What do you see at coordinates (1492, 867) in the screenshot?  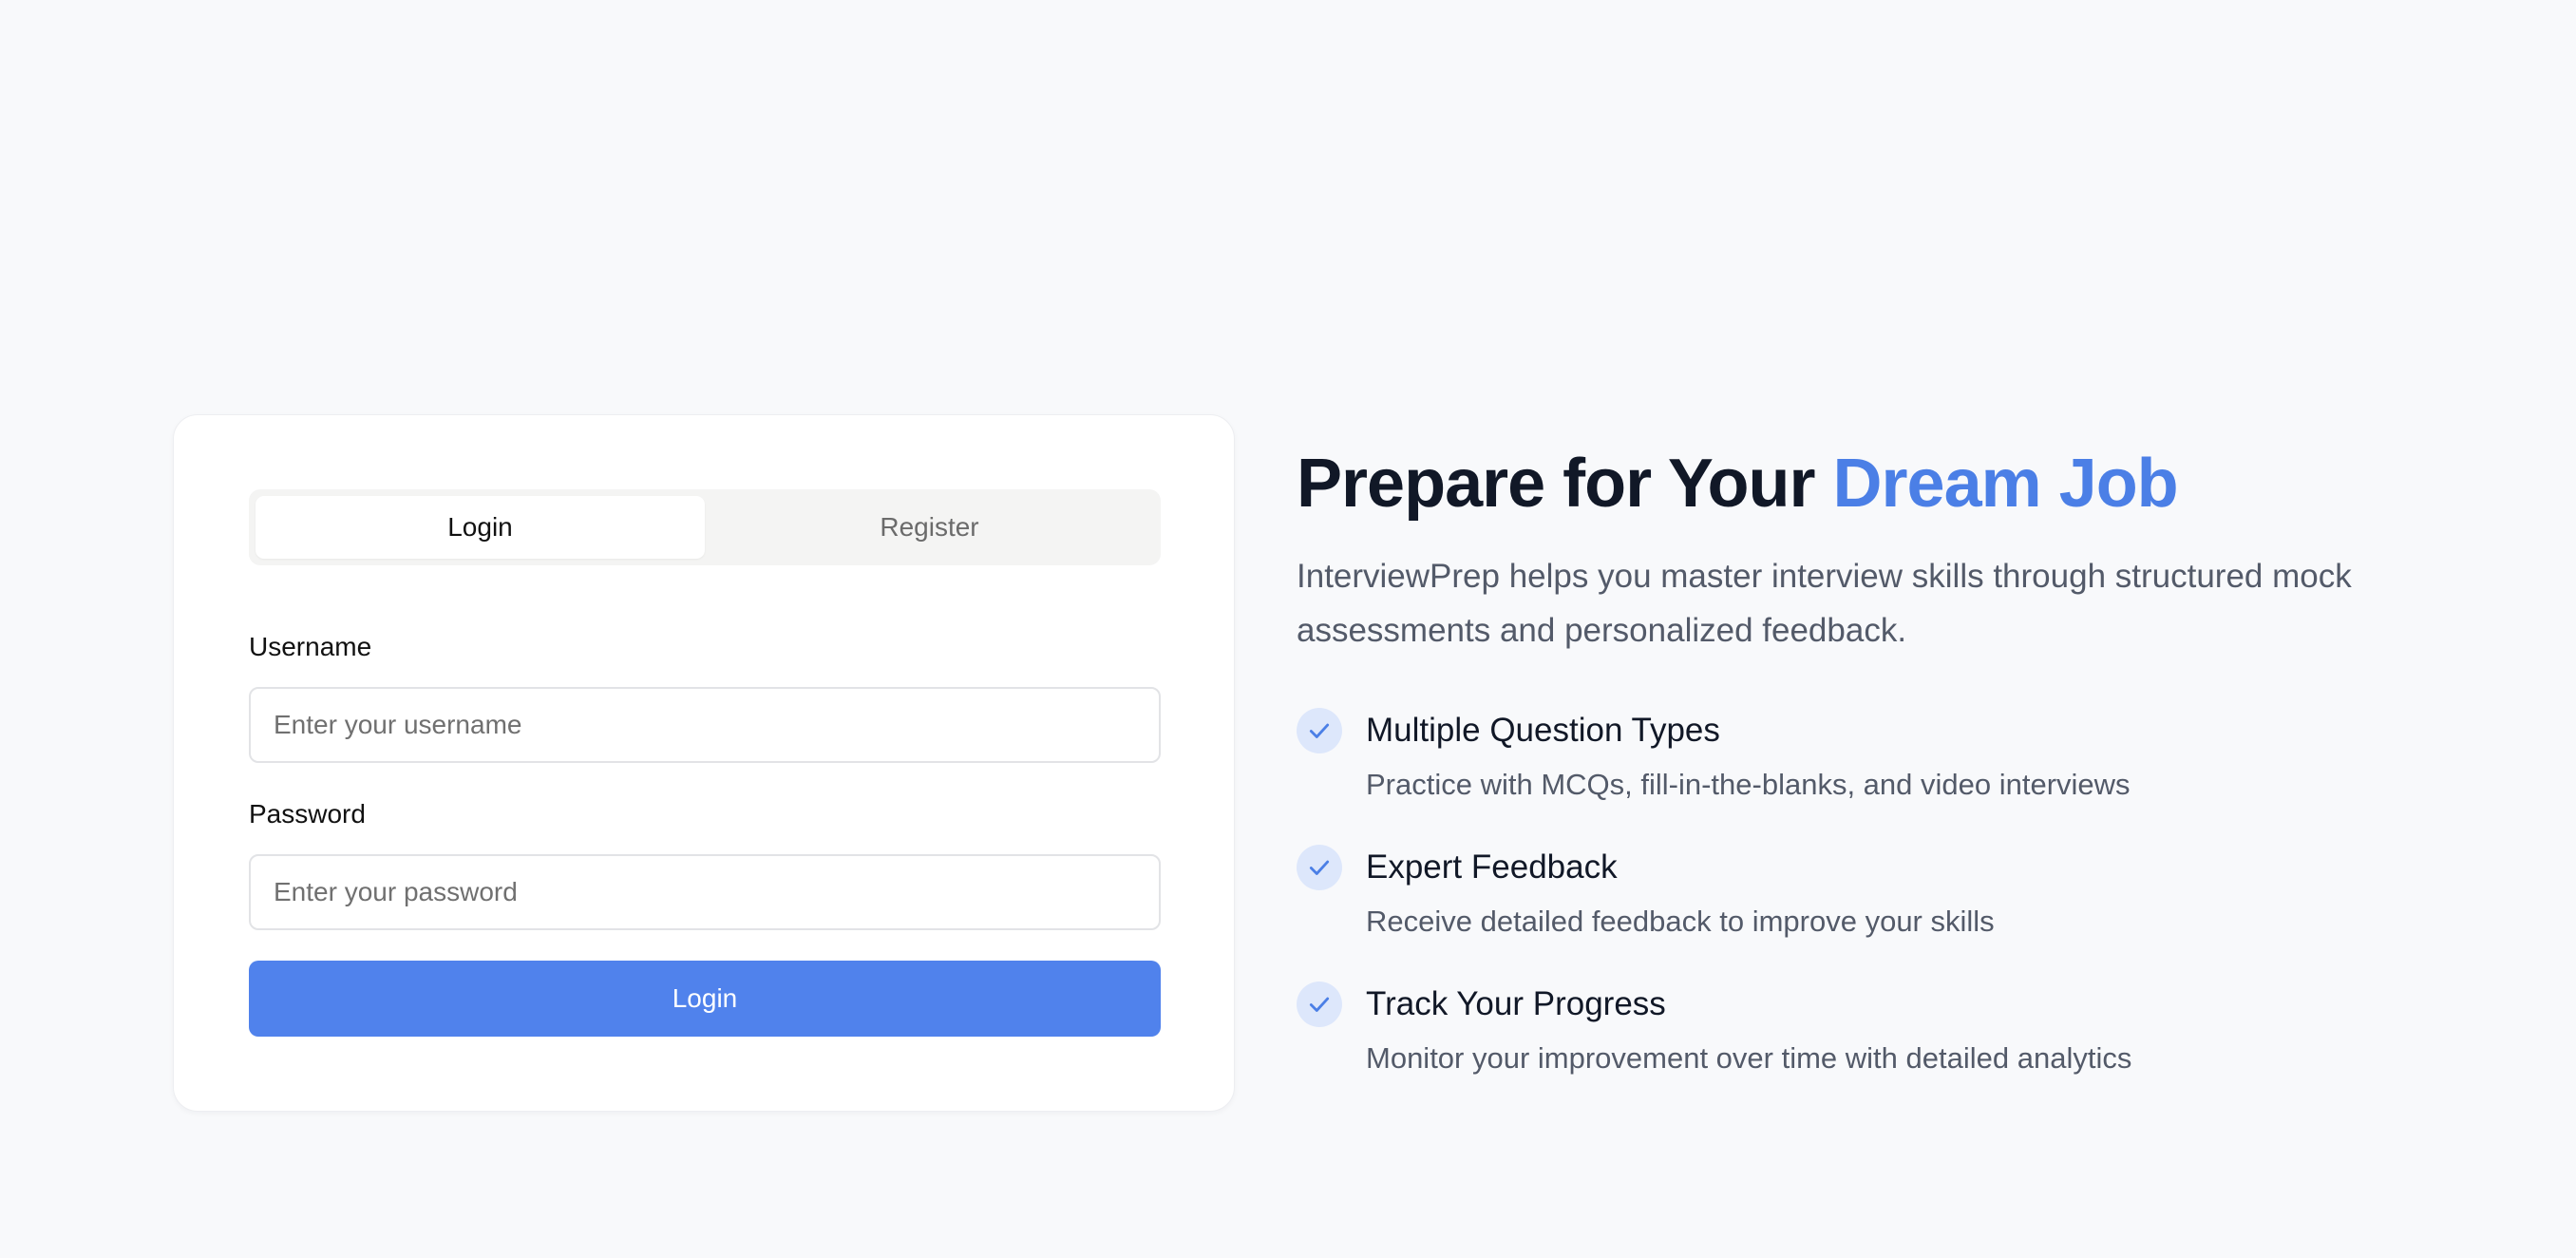 I see `feature-title: Expert Feedback` at bounding box center [1492, 867].